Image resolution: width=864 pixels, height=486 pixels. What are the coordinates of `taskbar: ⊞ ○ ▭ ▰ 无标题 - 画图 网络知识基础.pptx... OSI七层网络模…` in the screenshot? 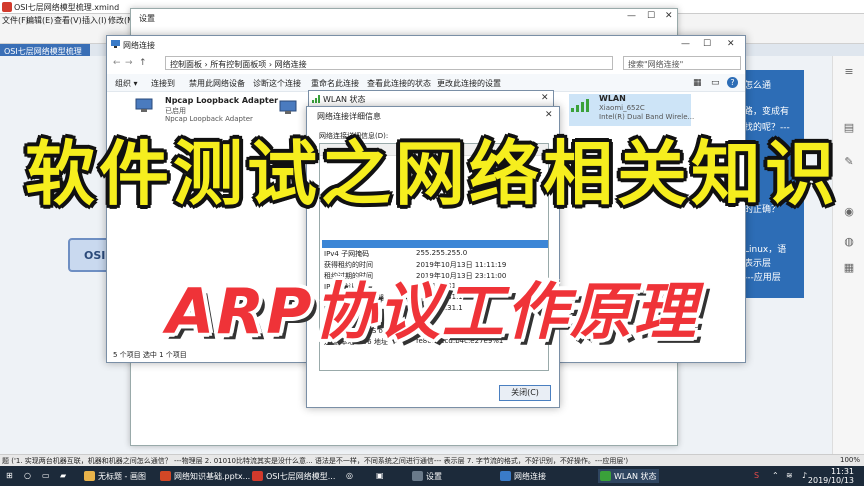 It's located at (432, 476).